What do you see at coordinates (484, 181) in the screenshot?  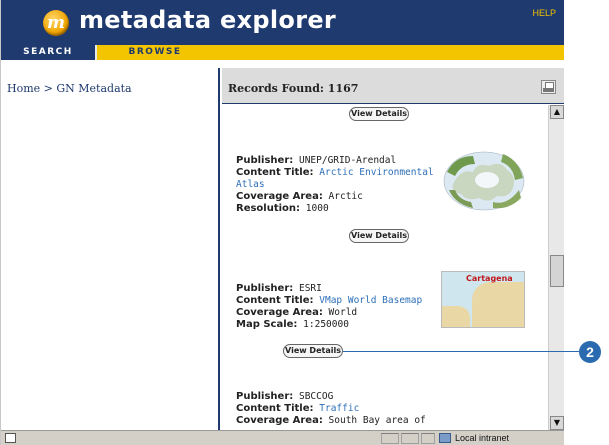 I see `arctic-thumbnail-image` at bounding box center [484, 181].